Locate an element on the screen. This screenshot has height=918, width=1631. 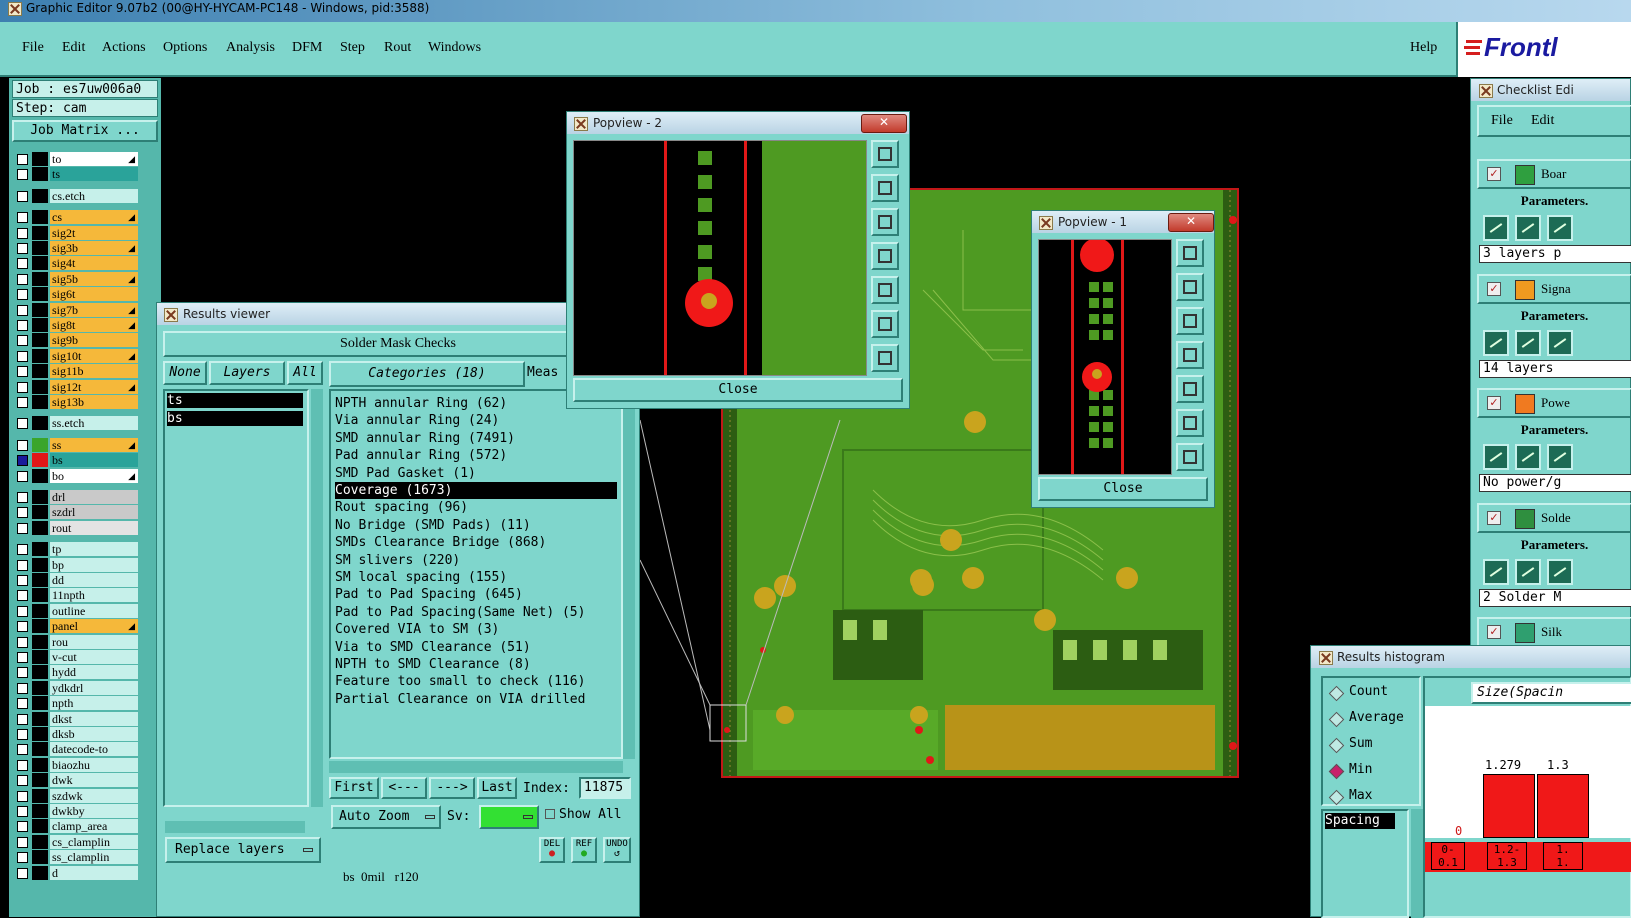
prev-button: <--- is located at coordinates (404, 788).